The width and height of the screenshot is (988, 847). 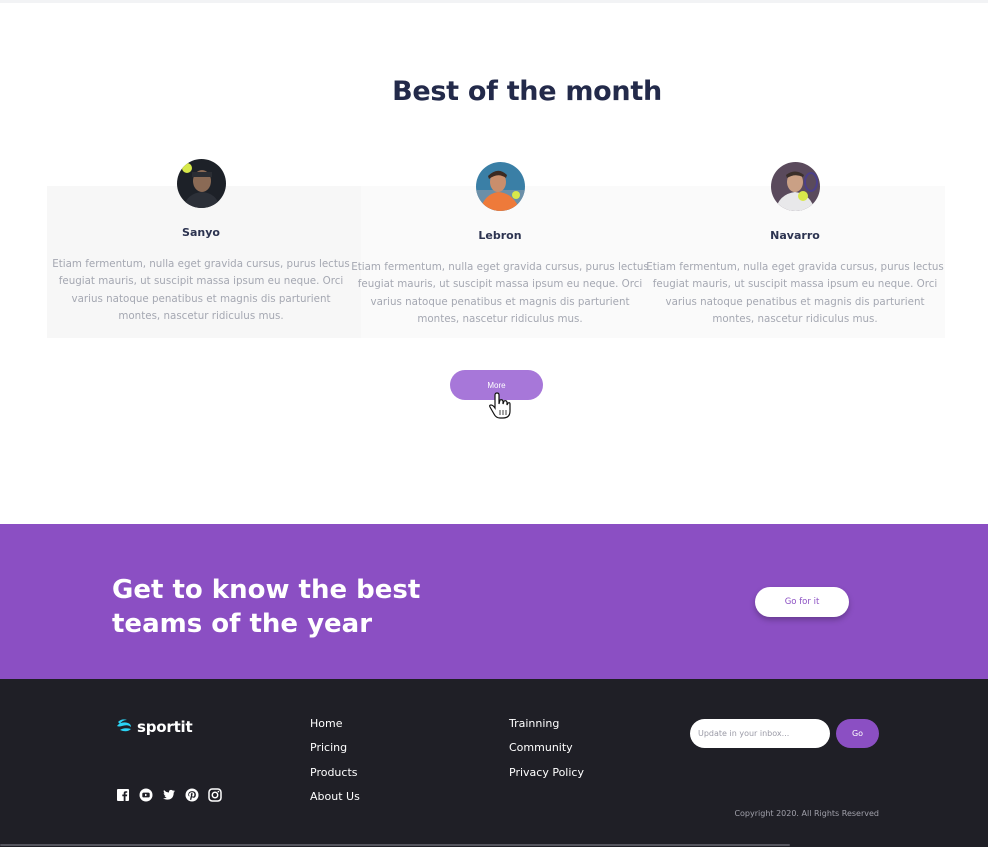 I want to click on instagram-icon, so click(x=215, y=794).